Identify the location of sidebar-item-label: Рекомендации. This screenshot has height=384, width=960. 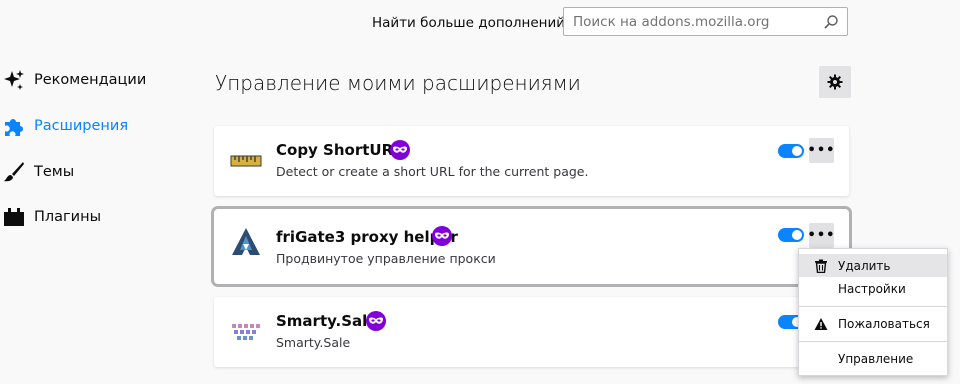
(90, 80).